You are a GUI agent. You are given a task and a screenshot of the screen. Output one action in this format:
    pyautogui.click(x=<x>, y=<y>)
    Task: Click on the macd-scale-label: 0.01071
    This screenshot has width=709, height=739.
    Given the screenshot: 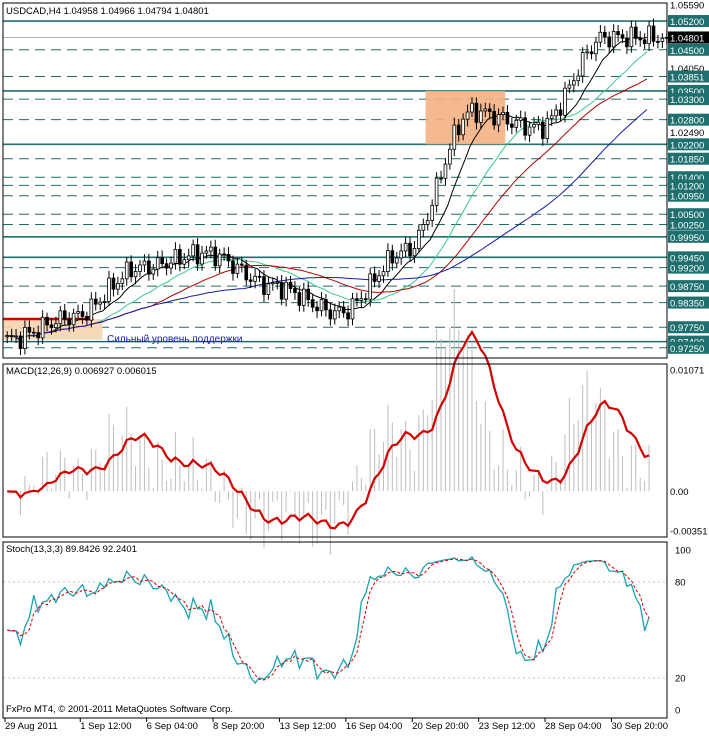 What is the action you would take?
    pyautogui.click(x=687, y=371)
    